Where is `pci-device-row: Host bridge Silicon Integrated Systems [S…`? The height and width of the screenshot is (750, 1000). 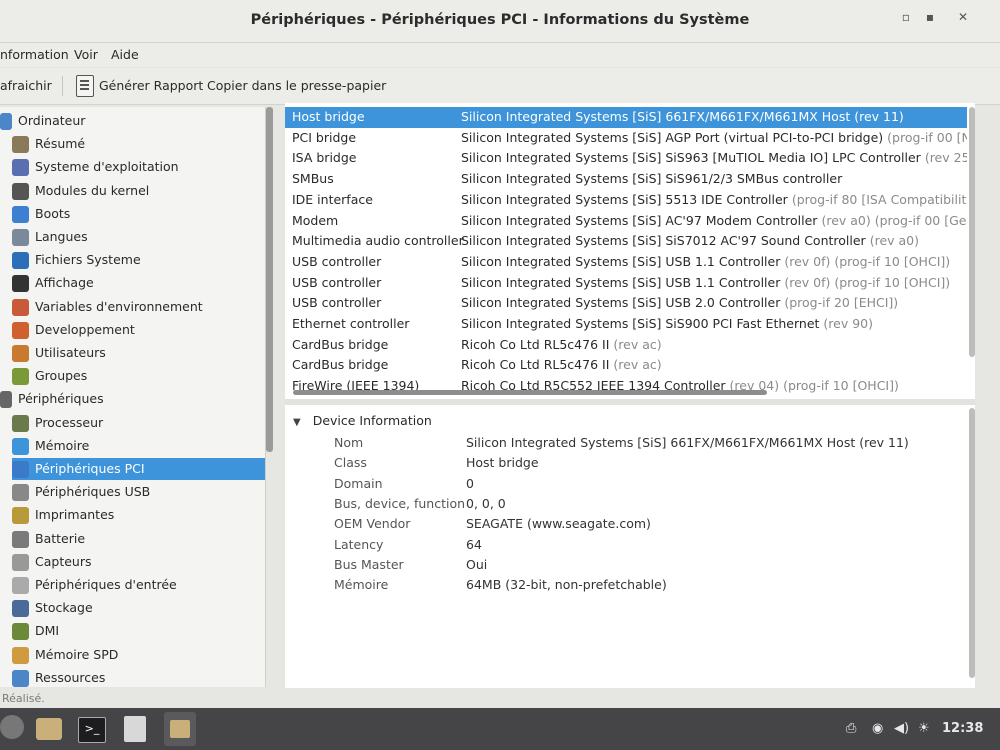
pci-device-row: Host bridge Silicon Integrated Systems [S… is located at coordinates (626, 117).